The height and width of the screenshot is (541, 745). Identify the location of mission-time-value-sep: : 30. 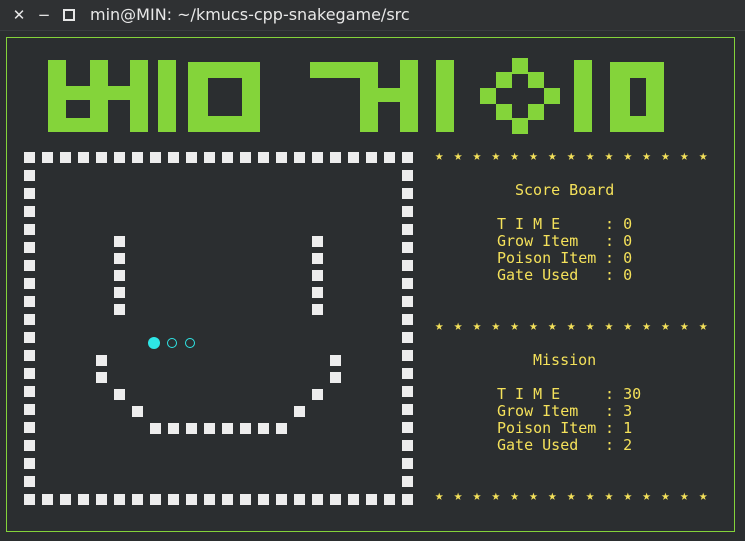
(623, 394).